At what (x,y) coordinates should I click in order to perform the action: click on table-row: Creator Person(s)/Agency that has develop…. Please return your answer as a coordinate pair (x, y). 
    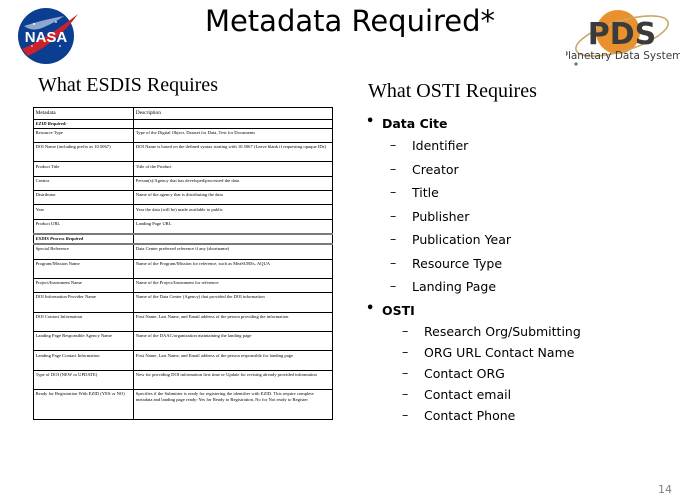
    Looking at the image, I should click on (183, 183).